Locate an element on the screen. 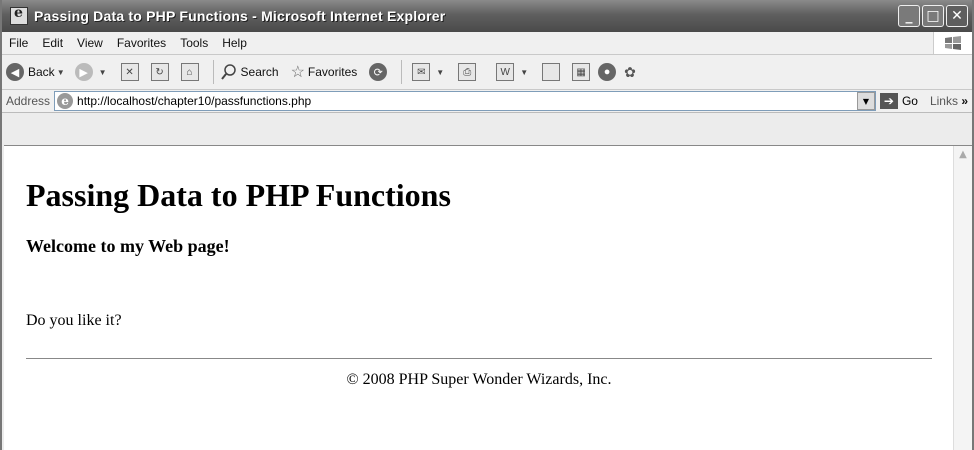 This screenshot has height=450, width=974. mail-button: ✉ ▼ is located at coordinates (429, 72).